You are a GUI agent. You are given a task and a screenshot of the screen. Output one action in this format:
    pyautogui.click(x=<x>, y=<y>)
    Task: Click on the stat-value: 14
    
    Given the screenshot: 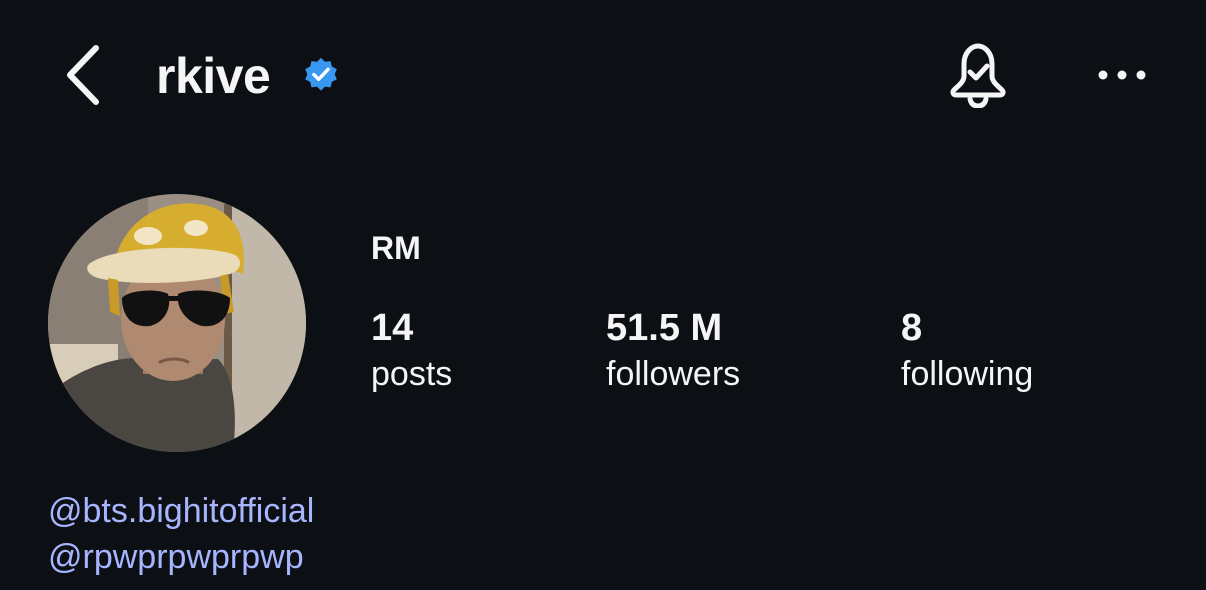 What is the action you would take?
    pyautogui.click(x=392, y=328)
    